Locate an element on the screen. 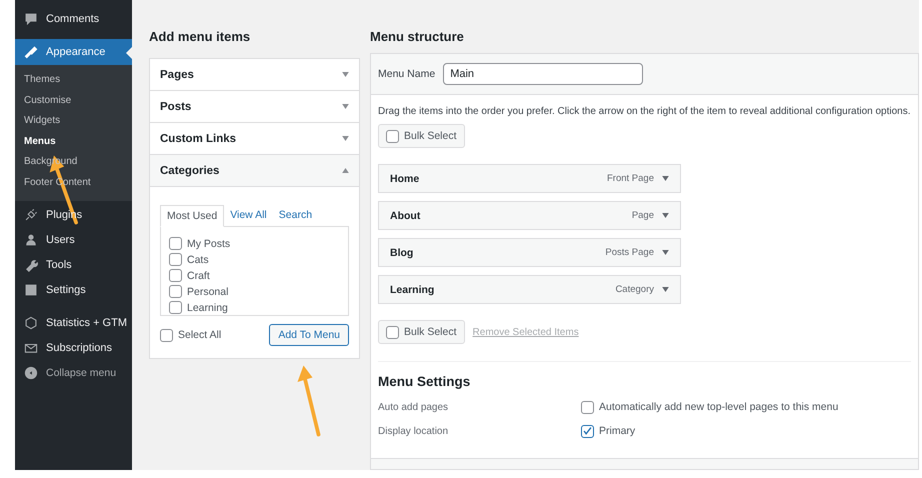 The width and height of the screenshot is (922, 478). menu-name-field: Main is located at coordinates (543, 74).